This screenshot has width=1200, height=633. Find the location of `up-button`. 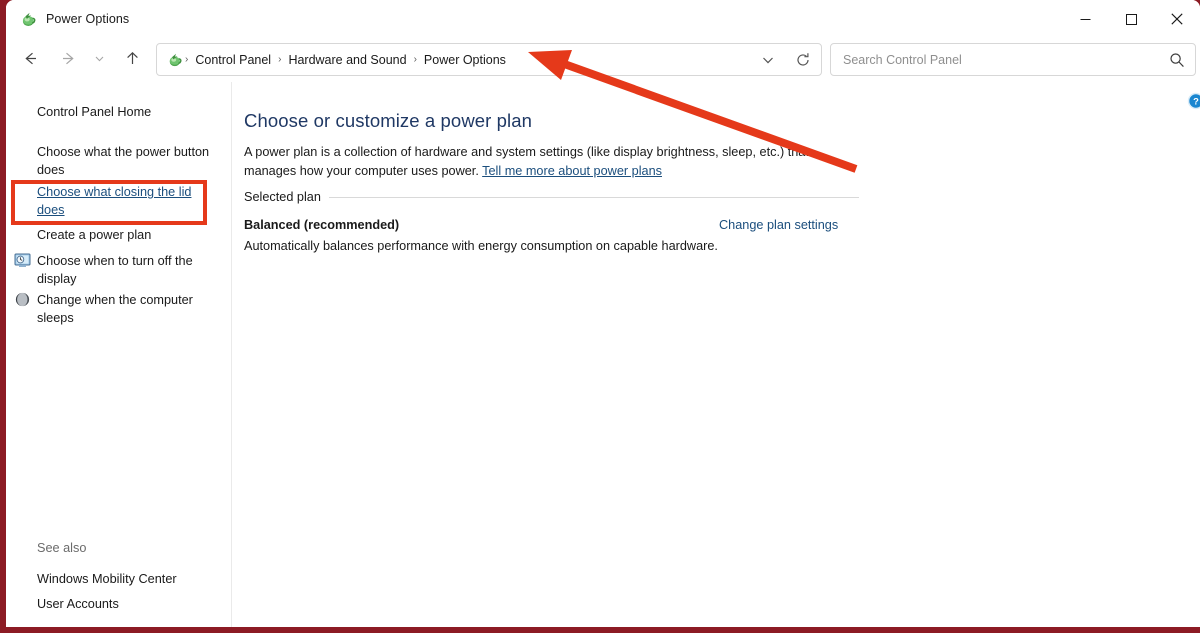

up-button is located at coordinates (132, 58).